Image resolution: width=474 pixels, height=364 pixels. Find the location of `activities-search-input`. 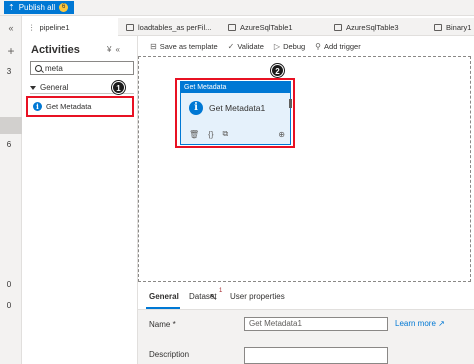

activities-search-input is located at coordinates (85, 68).